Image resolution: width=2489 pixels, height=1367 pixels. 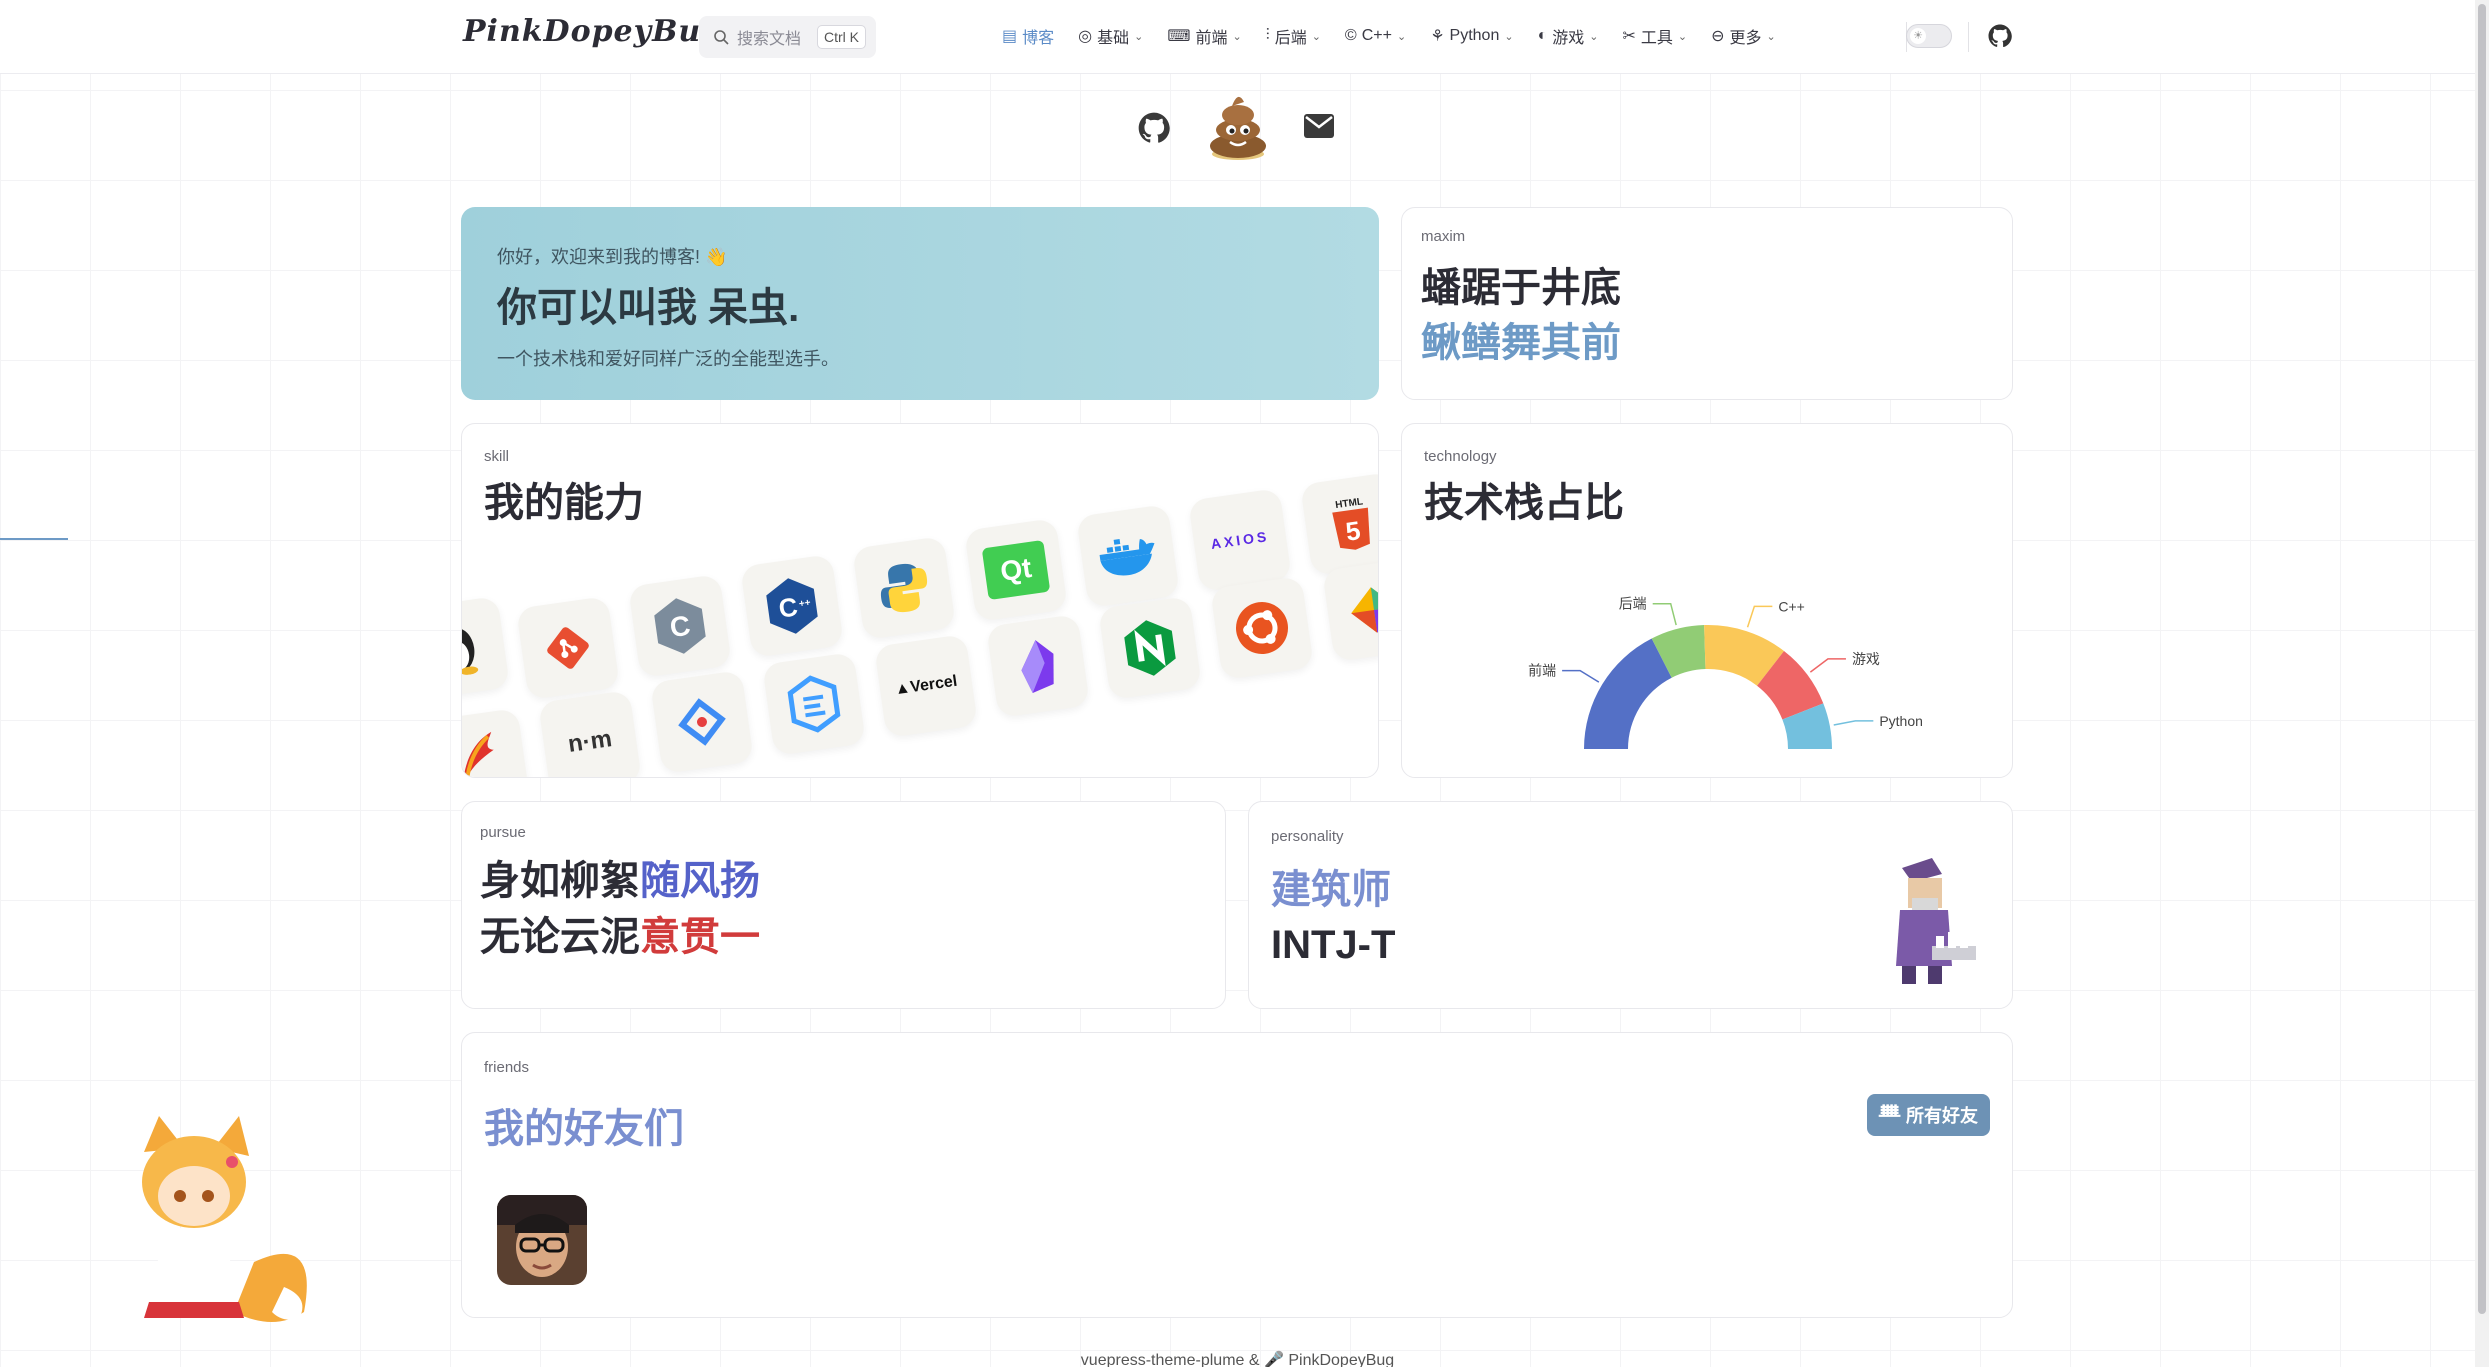 I want to click on pursue-line-2b: 意贯一, so click(x=700, y=937).